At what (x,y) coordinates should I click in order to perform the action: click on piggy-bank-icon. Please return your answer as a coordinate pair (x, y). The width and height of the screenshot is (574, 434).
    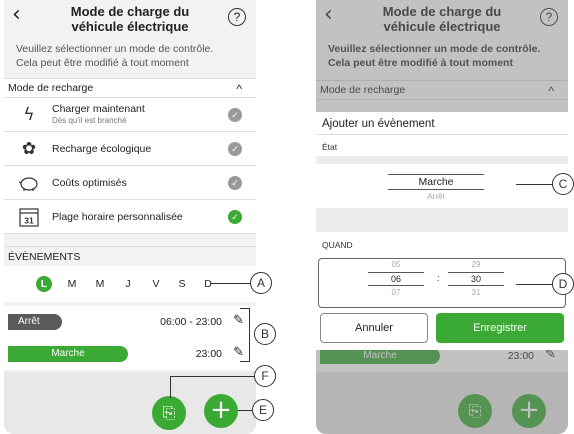
    Looking at the image, I should click on (29, 183).